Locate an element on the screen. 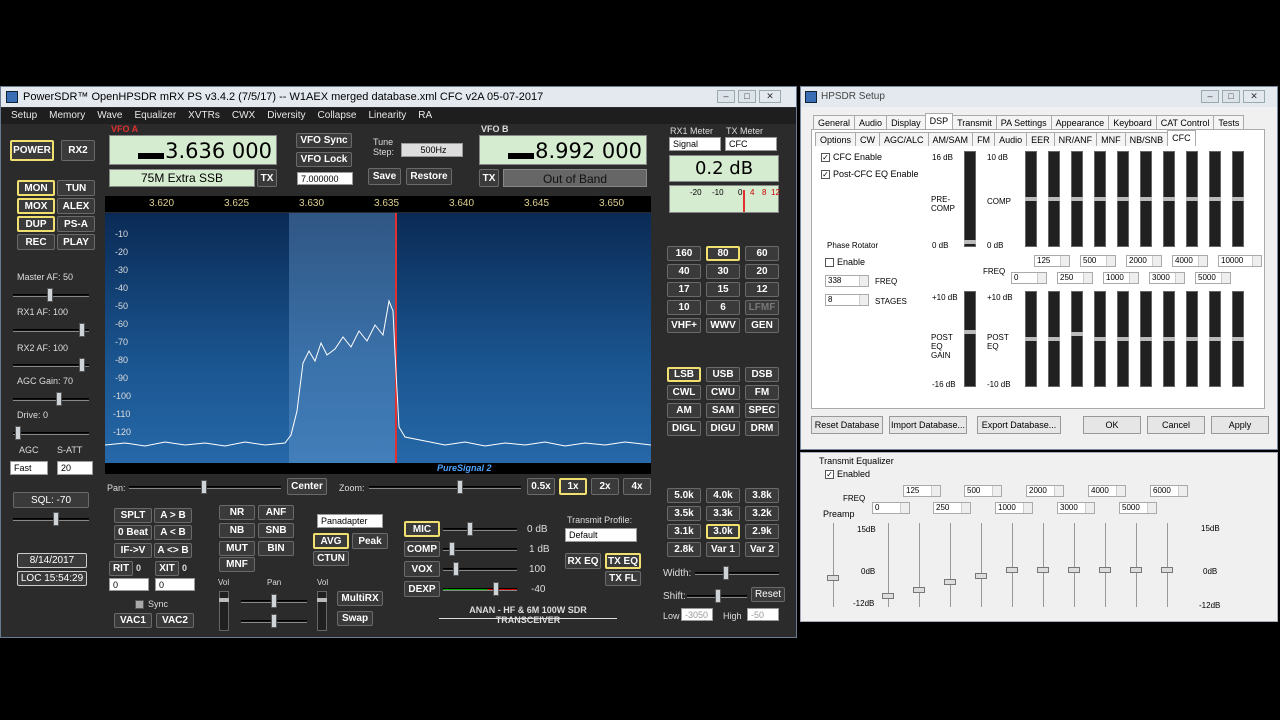  zero-beat-button: 0 Beat is located at coordinates (133, 532).